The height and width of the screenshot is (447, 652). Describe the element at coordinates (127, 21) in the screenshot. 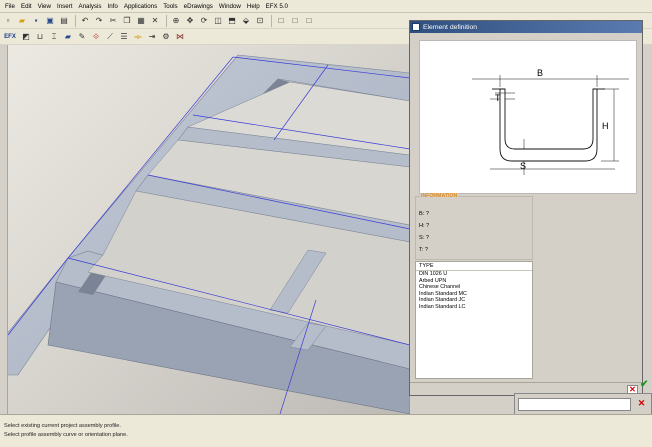

I see `copy-icon: ❐` at that location.